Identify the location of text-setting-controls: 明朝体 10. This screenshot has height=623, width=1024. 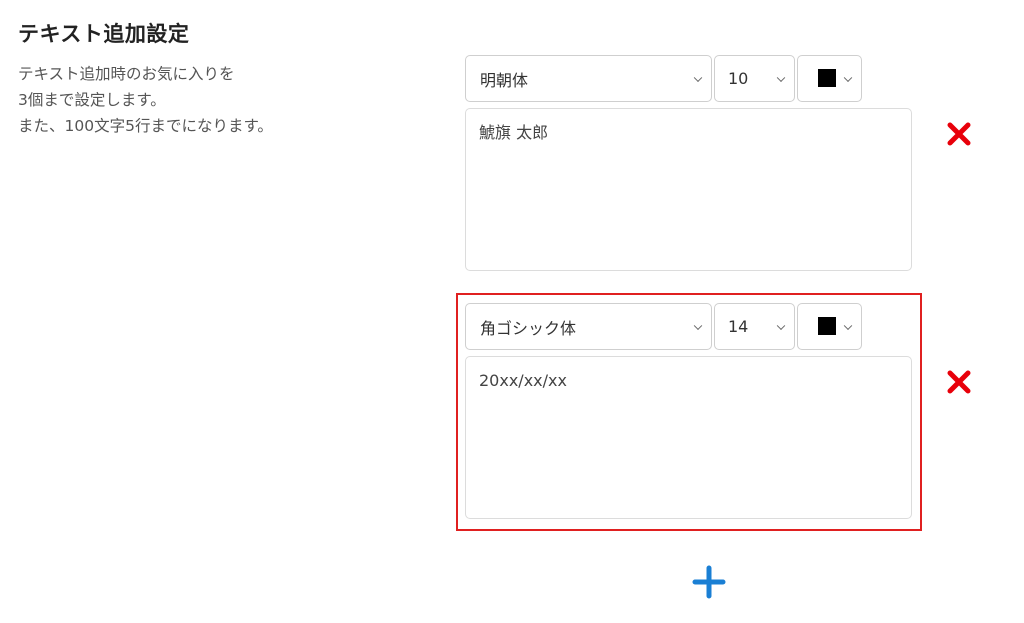
(689, 78).